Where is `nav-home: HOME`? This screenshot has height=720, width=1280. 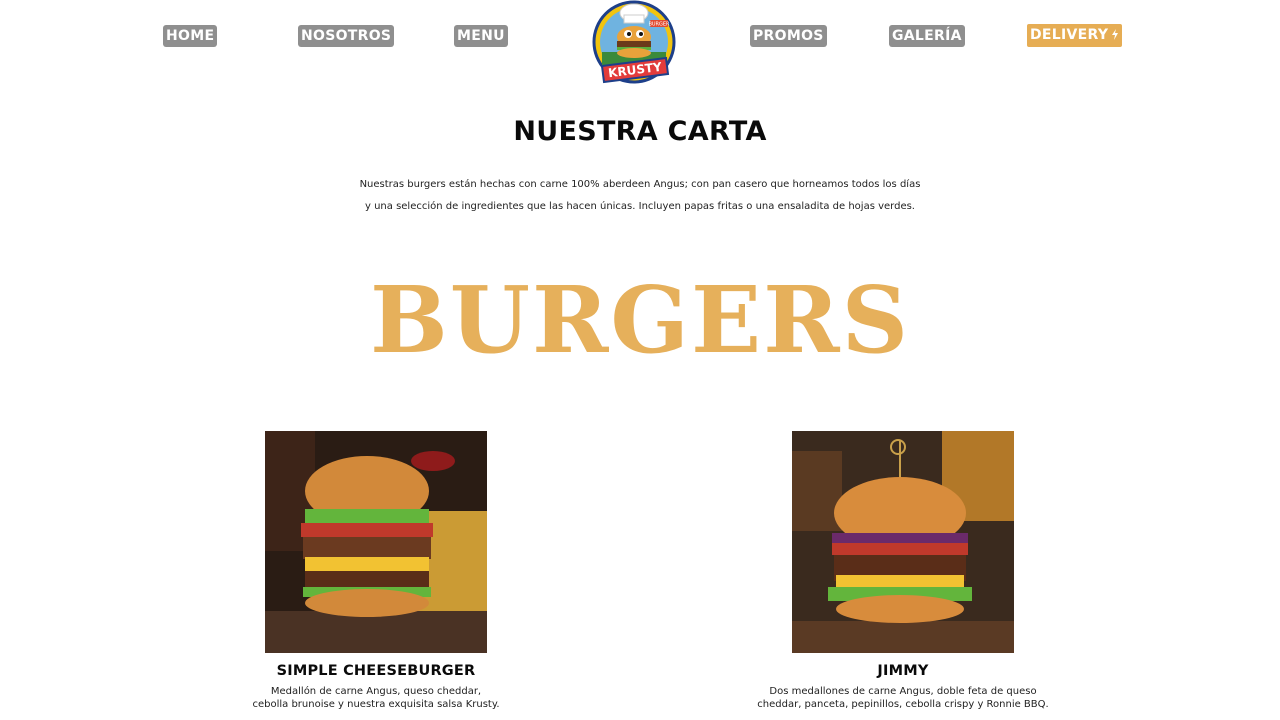 nav-home: HOME is located at coordinates (190, 36).